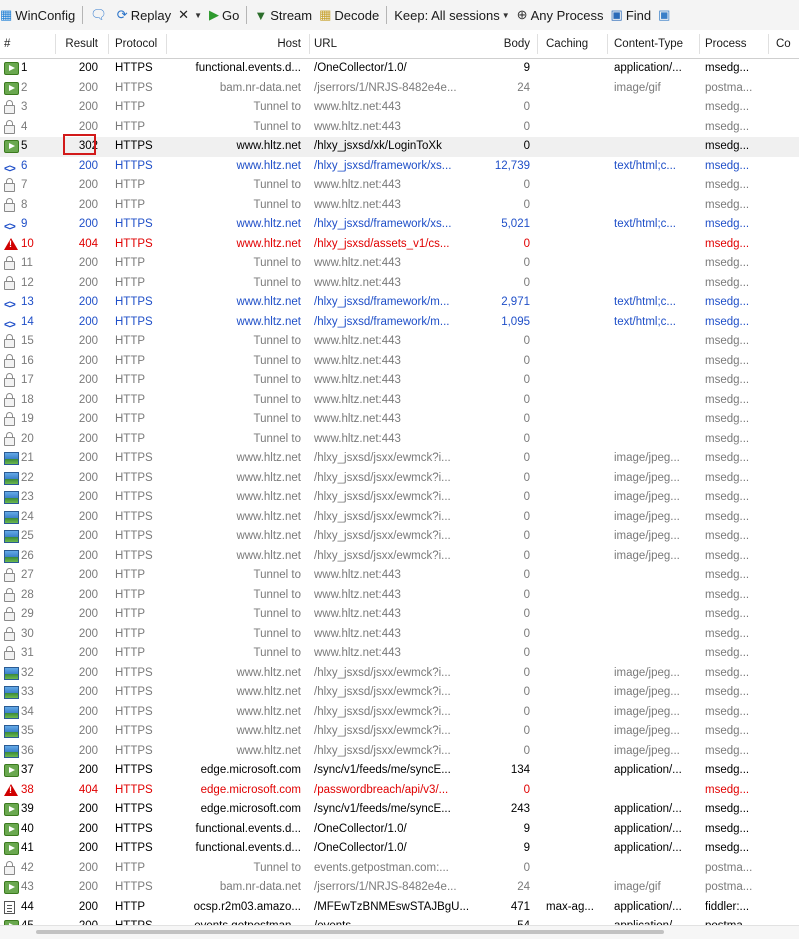  Describe the element at coordinates (659, 44) in the screenshot. I see `column-header-content-type: Content-Type` at that location.